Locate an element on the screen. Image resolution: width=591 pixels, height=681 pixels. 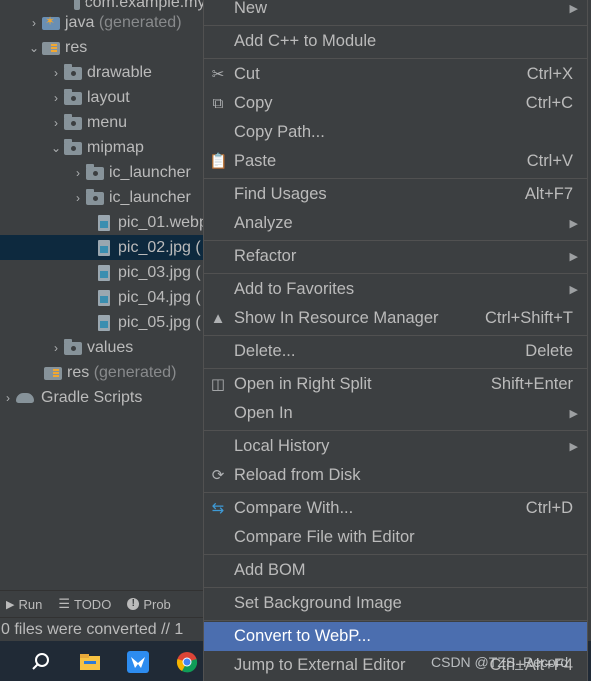
menu-item-open-in: Open In ▶ is located at coordinates (395, 413).